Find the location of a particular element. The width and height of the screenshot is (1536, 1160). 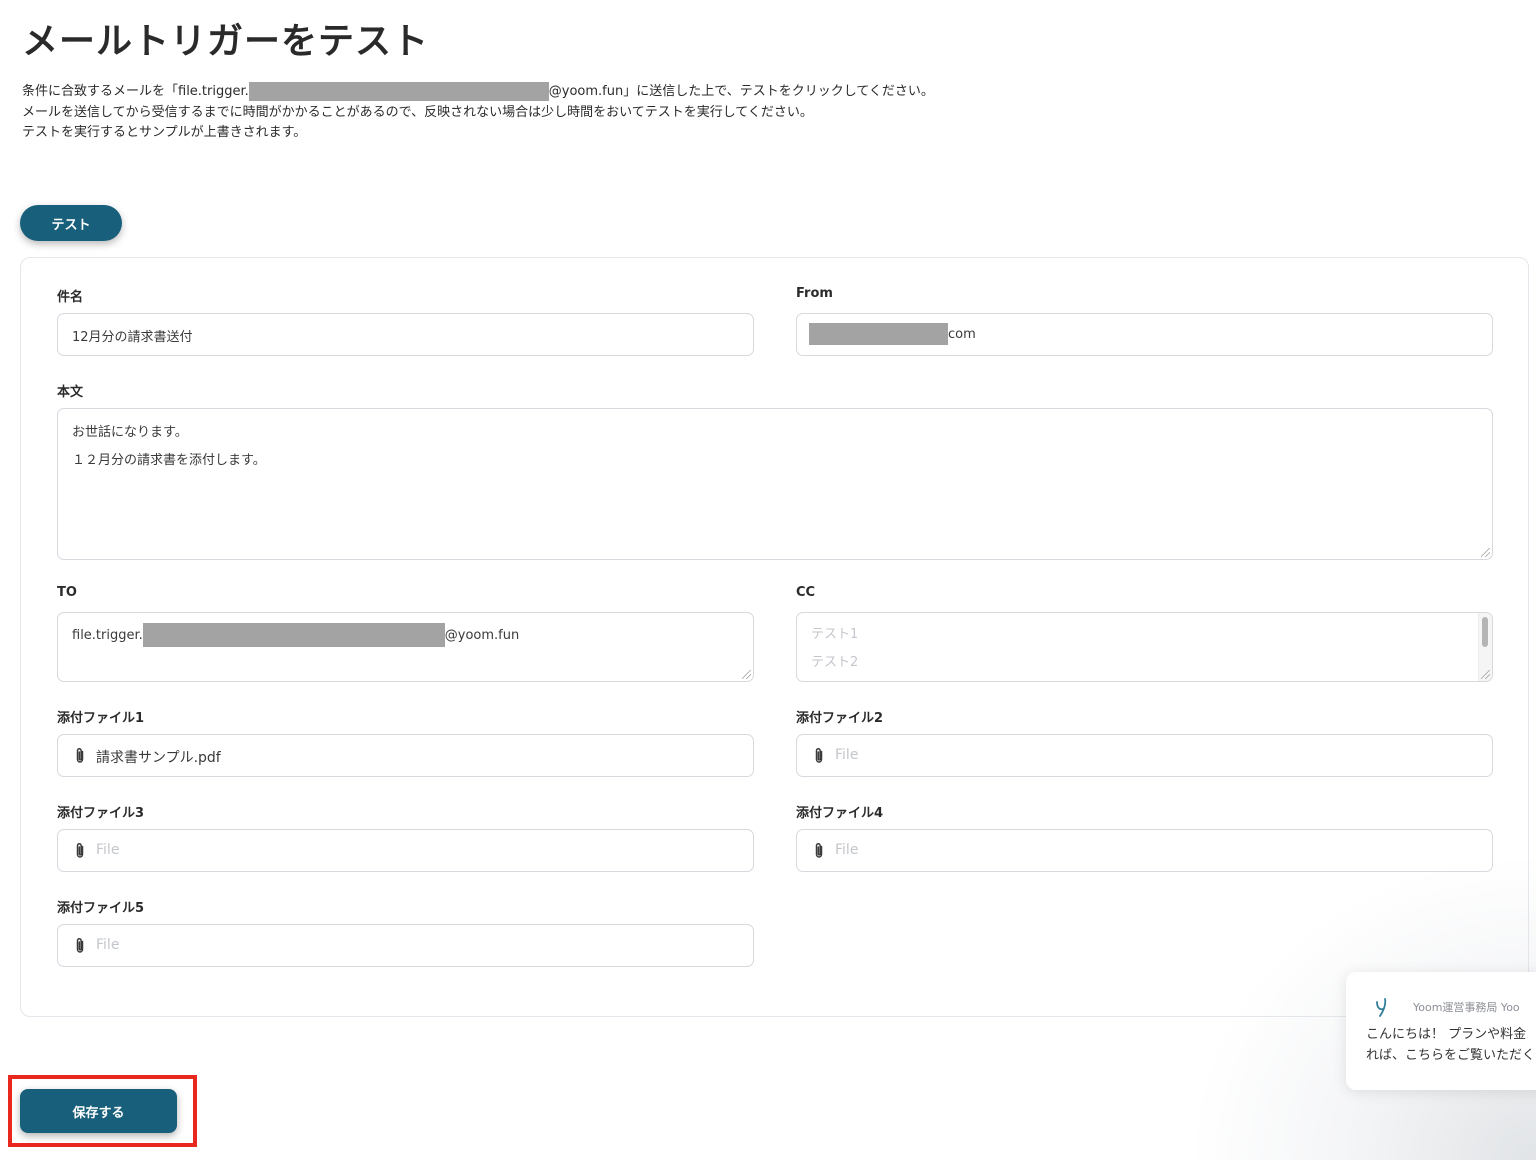

save-button: 保存する is located at coordinates (98, 1111).